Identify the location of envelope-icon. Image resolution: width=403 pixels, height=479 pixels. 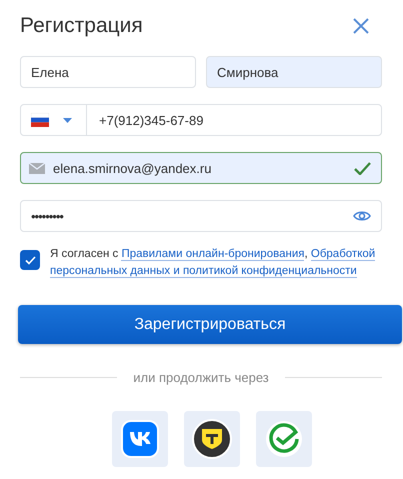
(37, 168).